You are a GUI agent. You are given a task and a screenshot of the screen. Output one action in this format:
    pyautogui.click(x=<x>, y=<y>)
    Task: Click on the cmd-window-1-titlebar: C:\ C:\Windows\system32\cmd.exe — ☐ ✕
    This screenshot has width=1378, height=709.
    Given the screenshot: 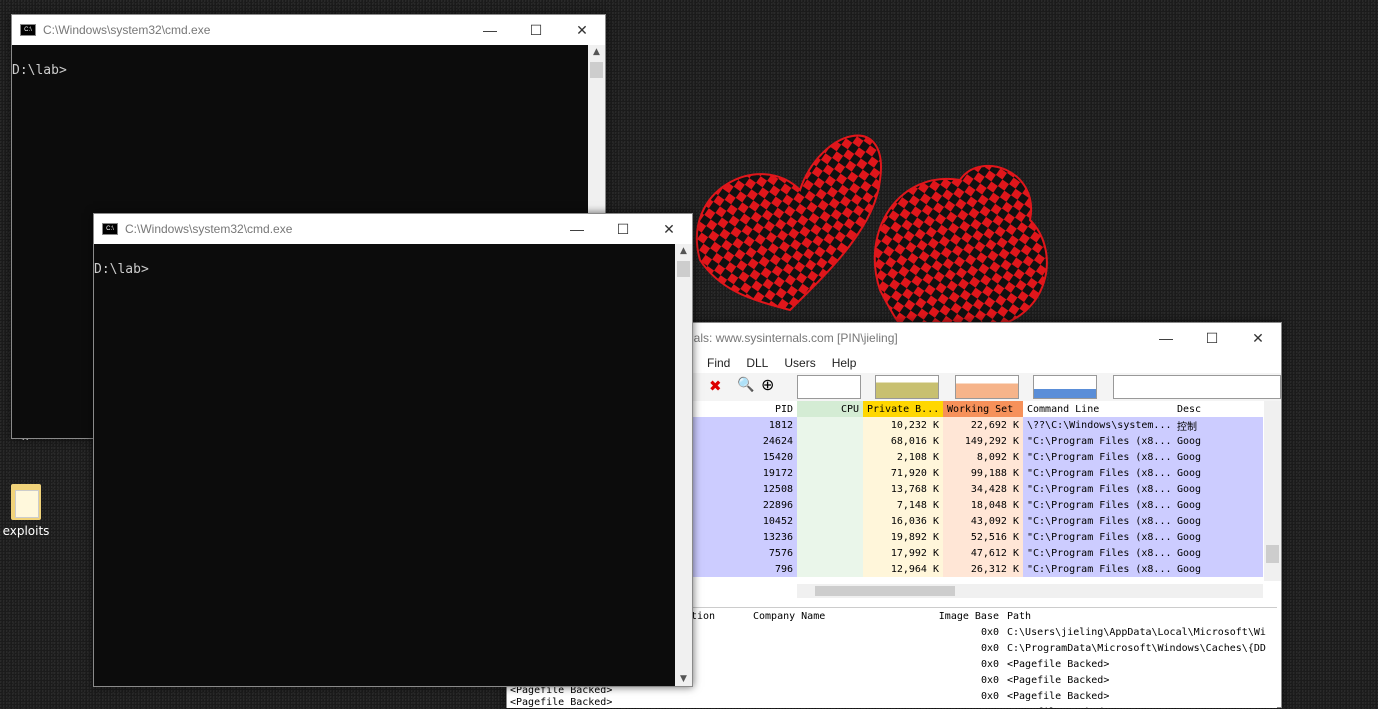 What is the action you would take?
    pyautogui.click(x=308, y=30)
    